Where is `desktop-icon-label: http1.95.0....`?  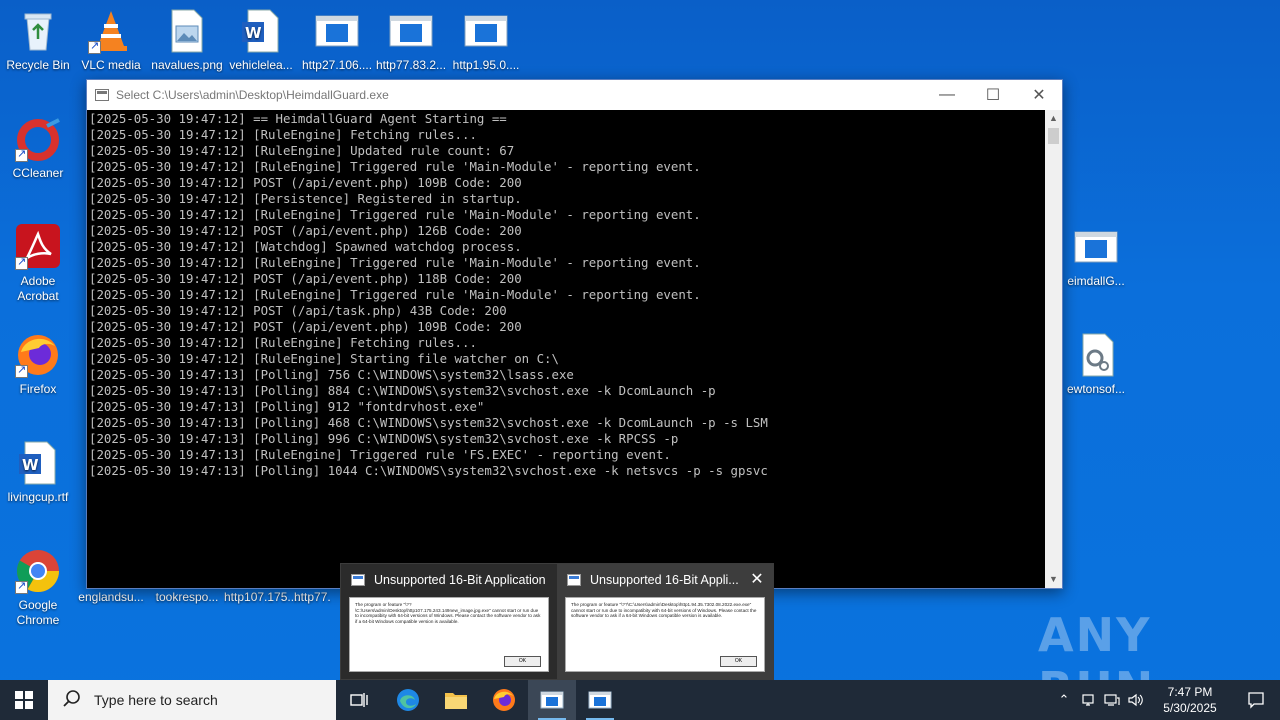 desktop-icon-label: http1.95.0.... is located at coordinates (486, 65).